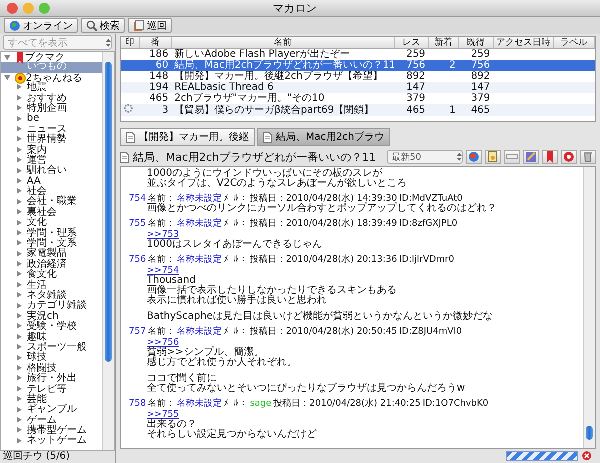  What do you see at coordinates (51, 223) in the screenshot?
I see `tree-item: 文化` at bounding box center [51, 223].